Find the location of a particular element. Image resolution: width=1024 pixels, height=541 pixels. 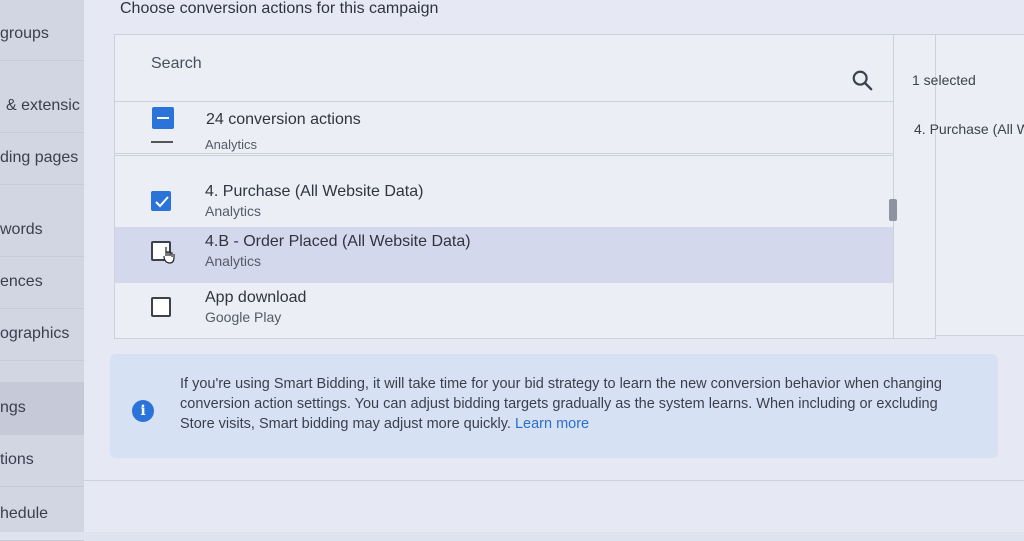

list-item-name: 4. Purchase (All Website Data) is located at coordinates (314, 191).